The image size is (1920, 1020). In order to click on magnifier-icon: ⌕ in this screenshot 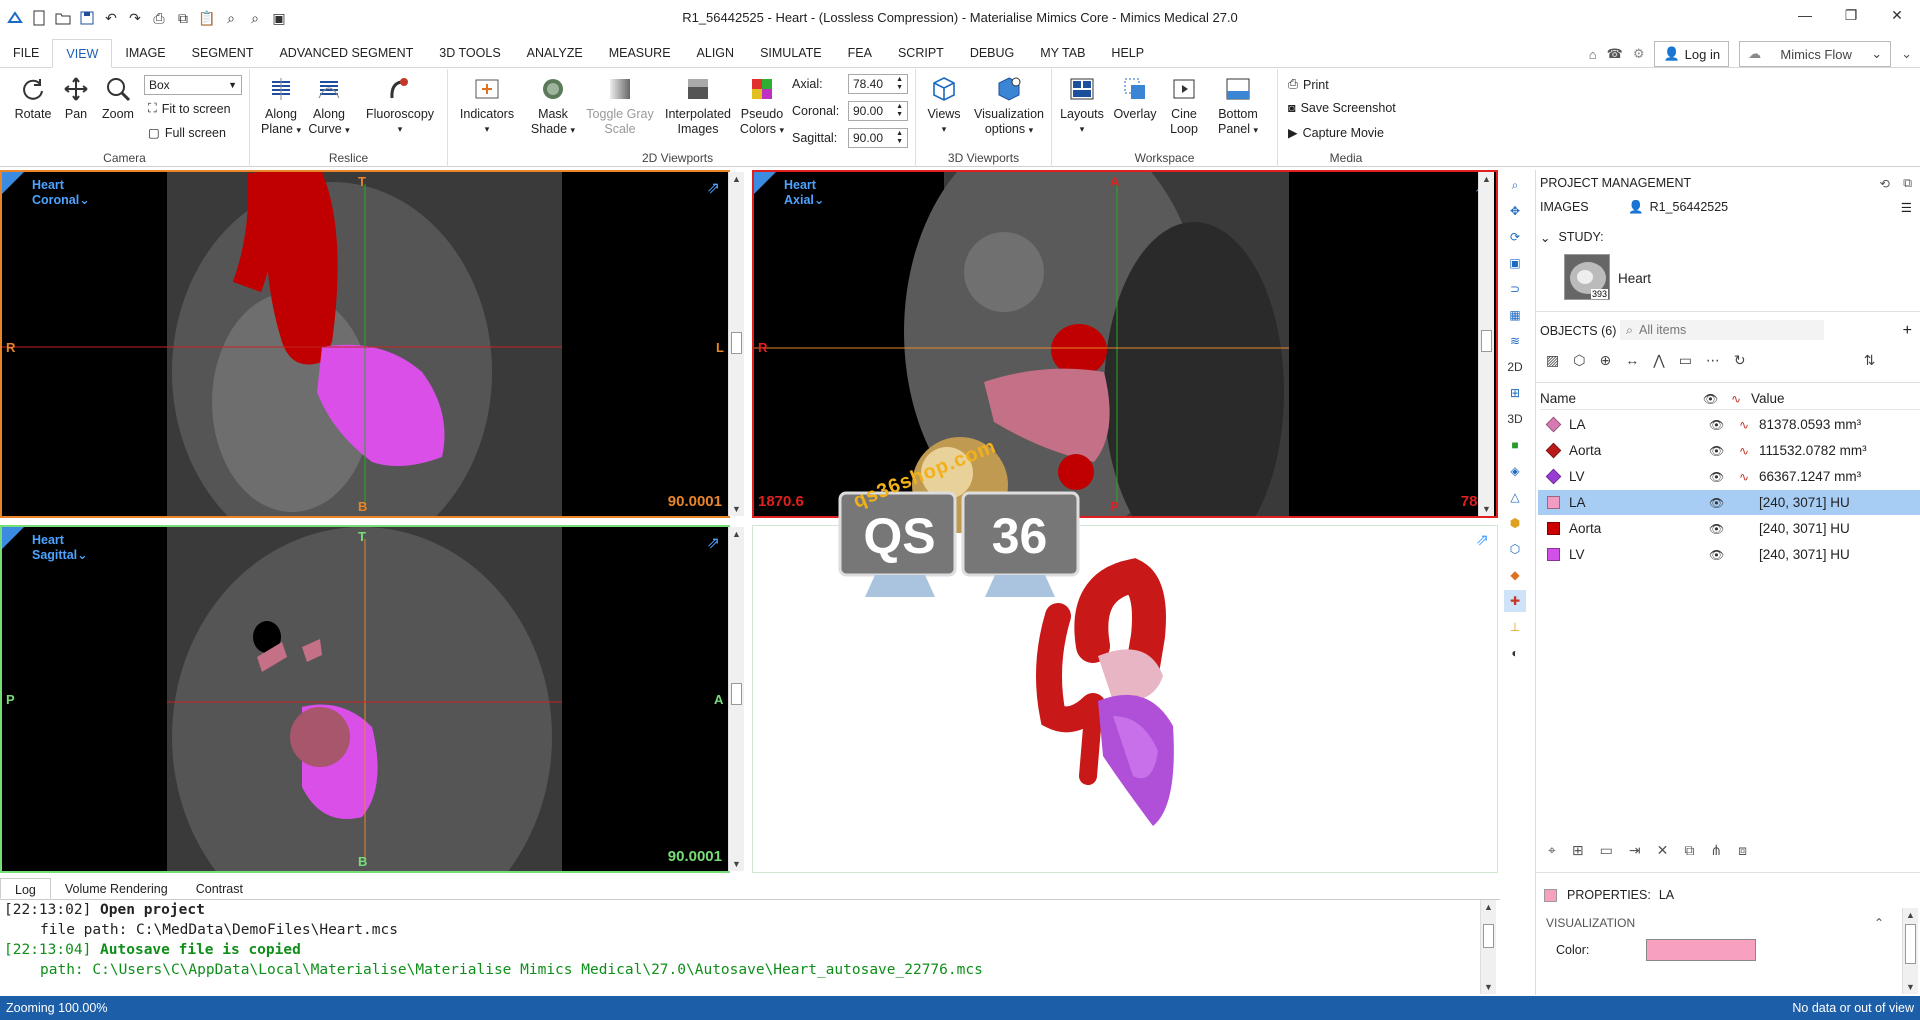, I will do `click(1515, 185)`.